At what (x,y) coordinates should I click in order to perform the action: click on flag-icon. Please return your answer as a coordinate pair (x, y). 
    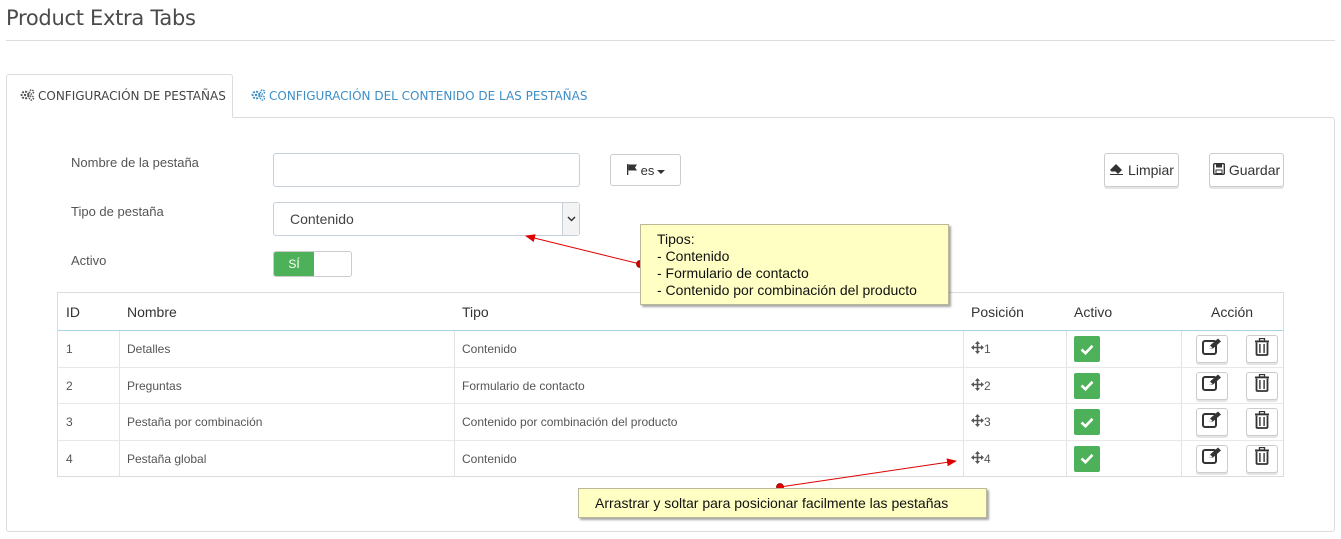
    Looking at the image, I should click on (632, 170).